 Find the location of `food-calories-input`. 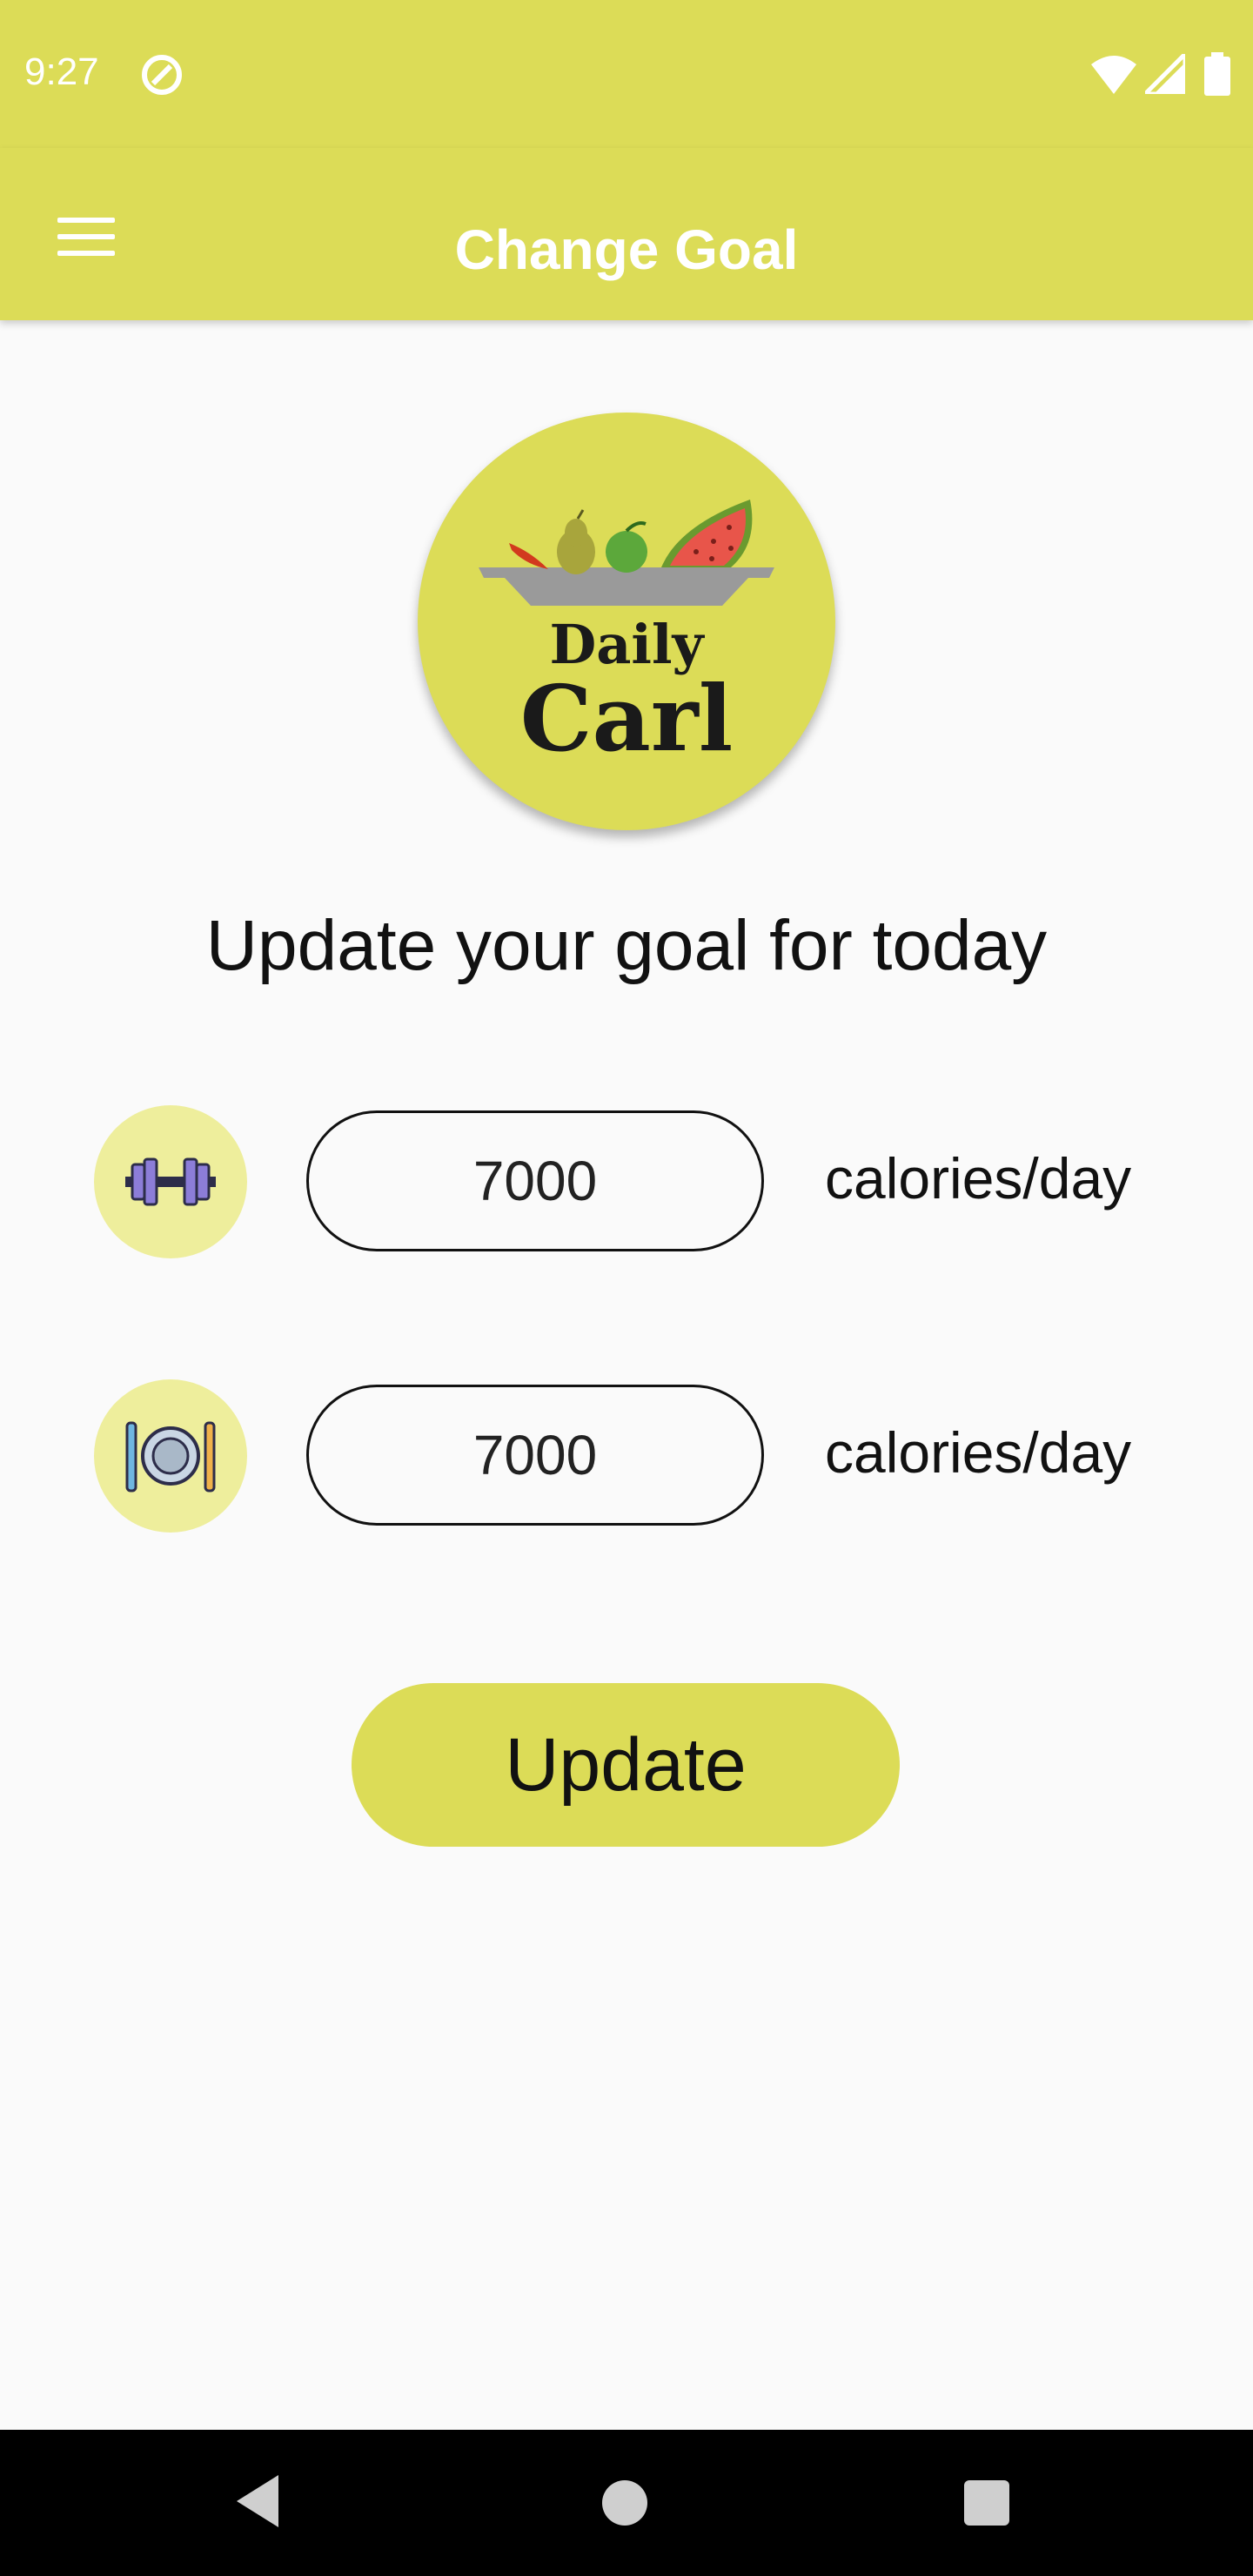

food-calories-input is located at coordinates (535, 1455).